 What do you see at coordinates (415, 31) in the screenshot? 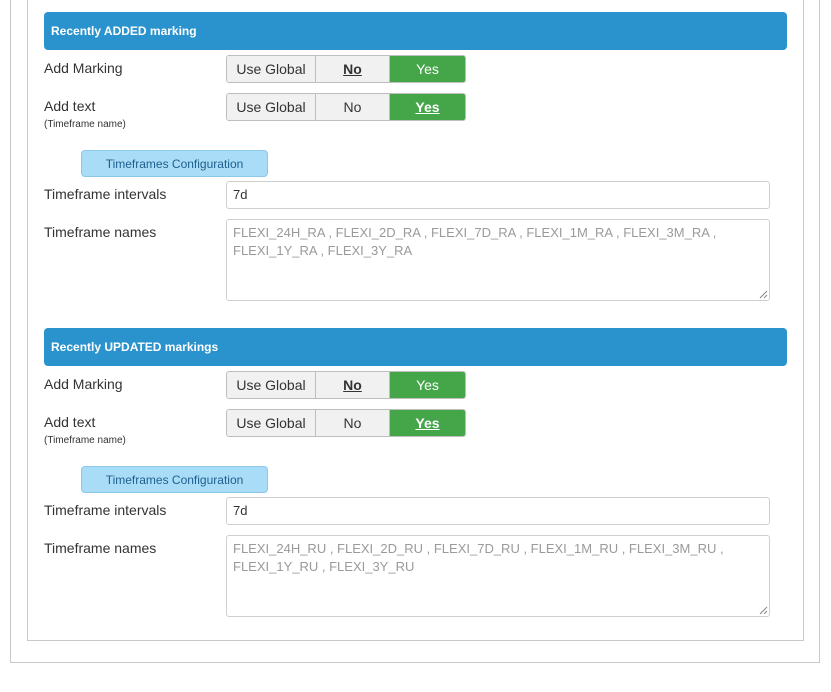
I see `section-header-added: Recently ADDED marking` at bounding box center [415, 31].